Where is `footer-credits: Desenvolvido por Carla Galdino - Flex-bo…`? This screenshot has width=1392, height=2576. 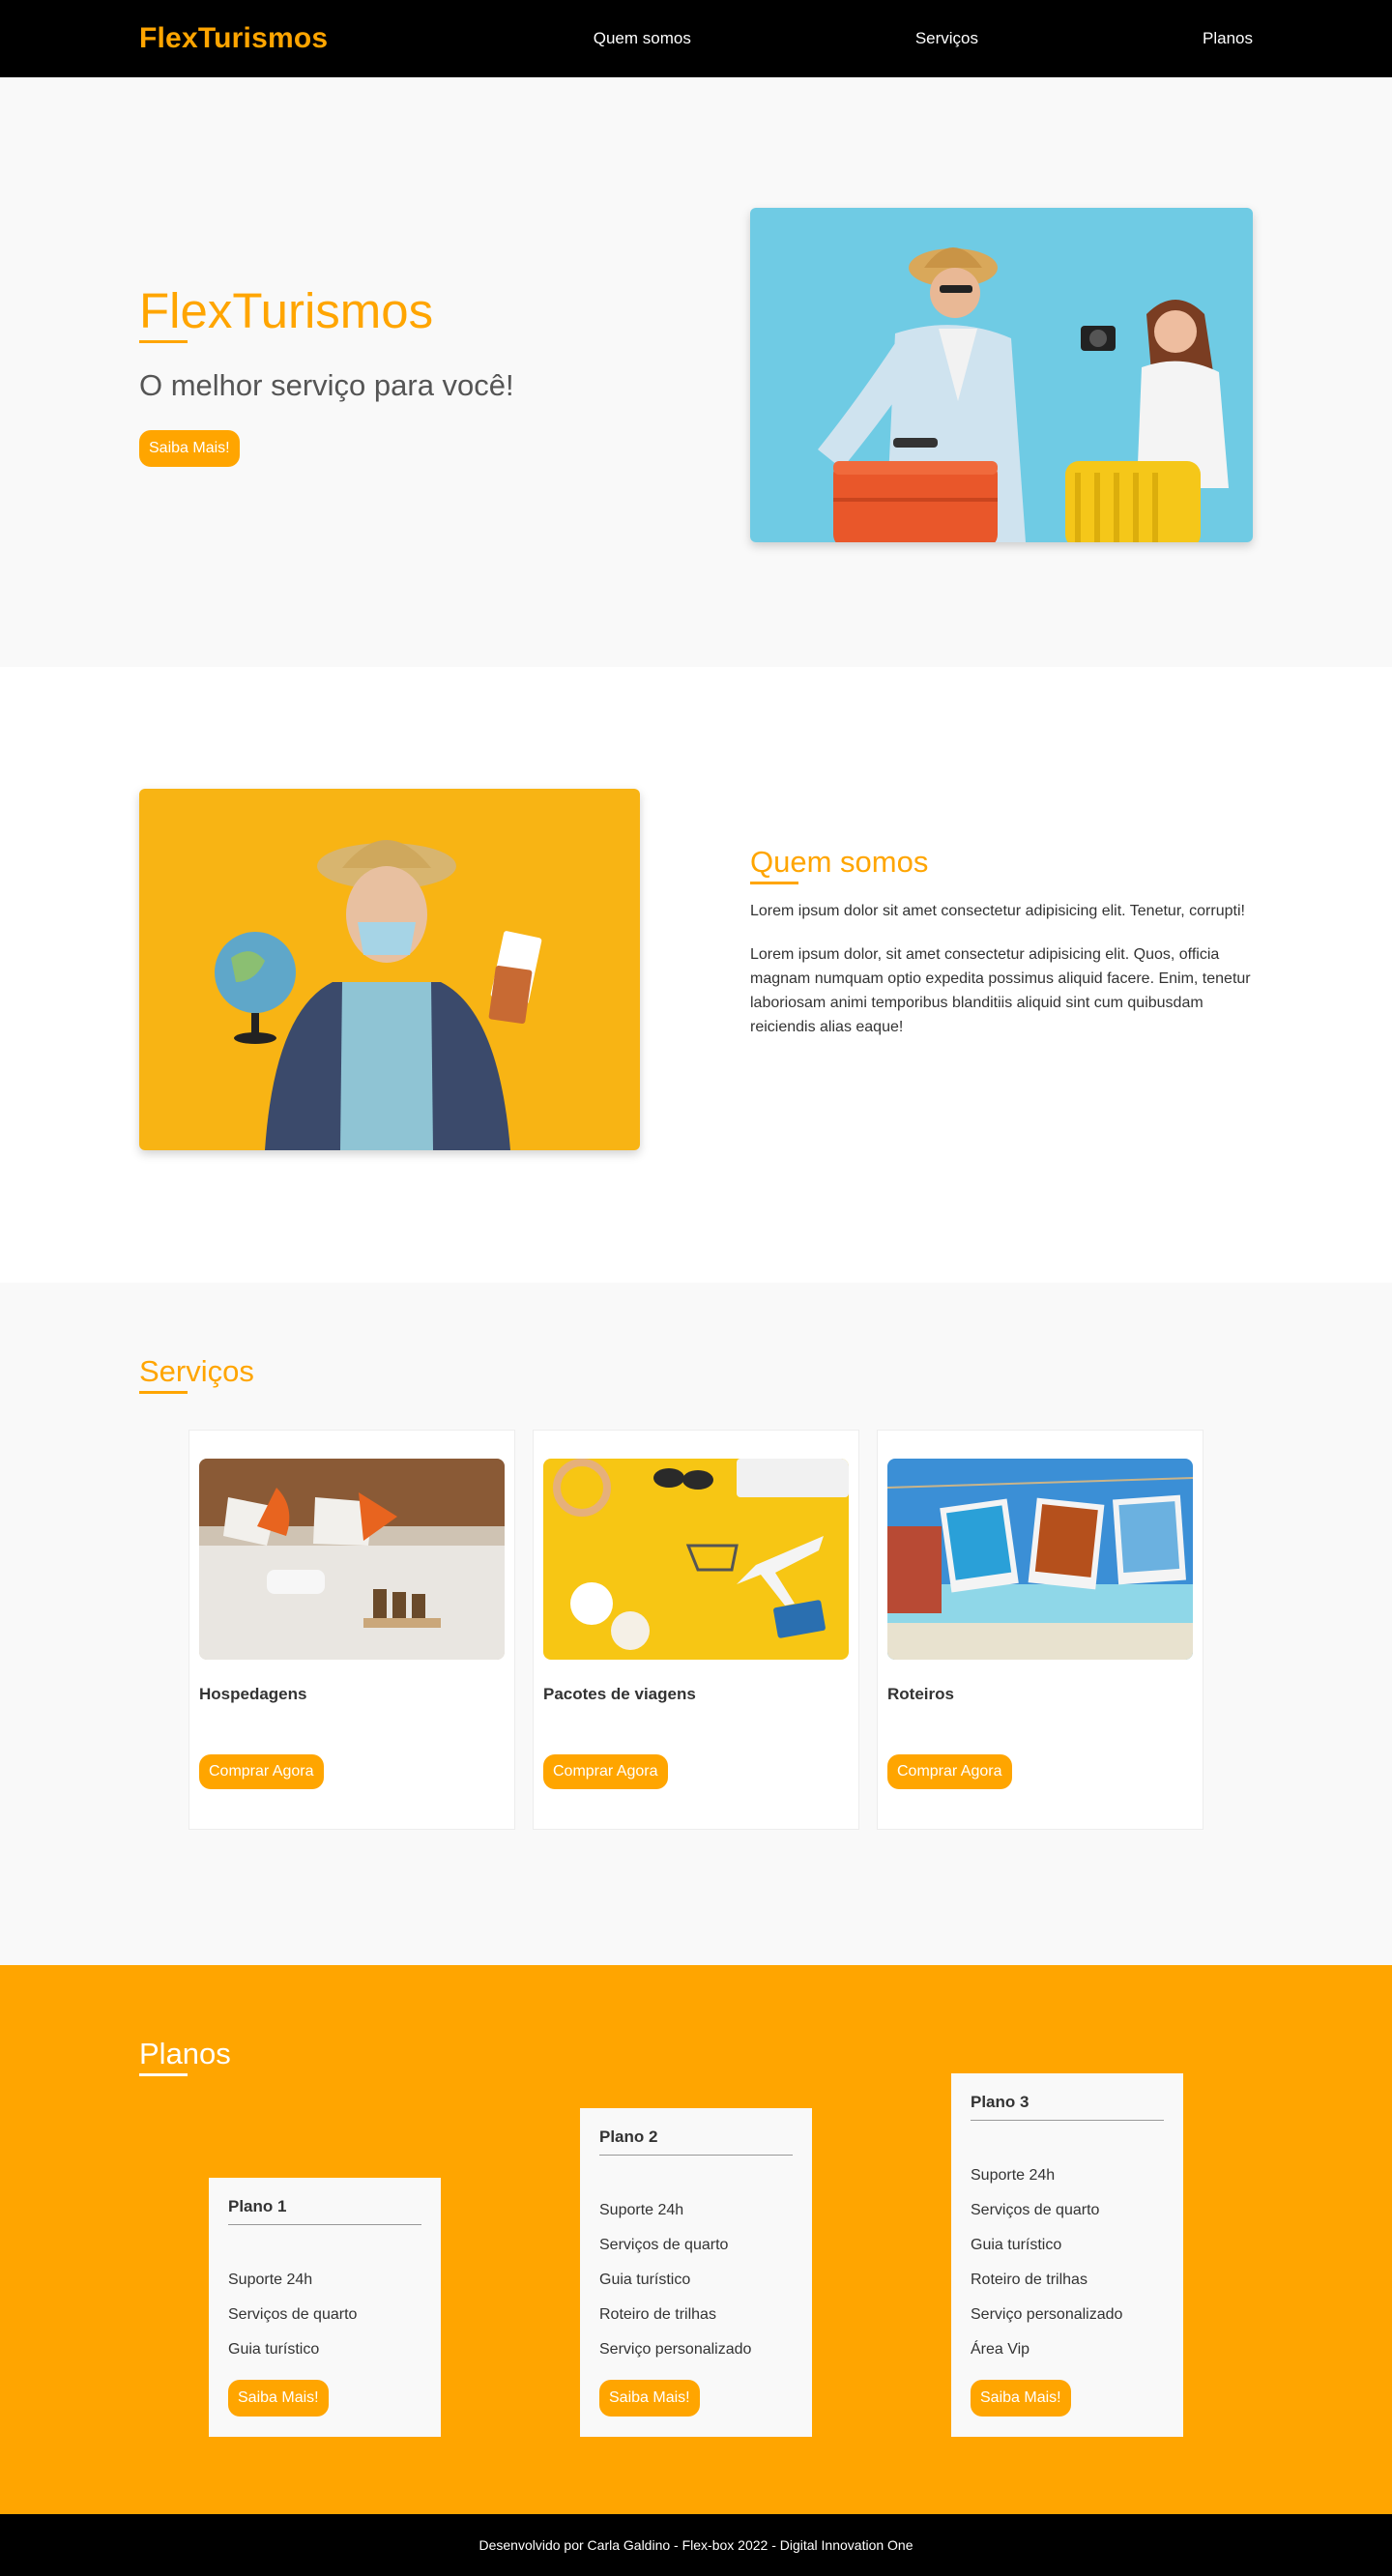
footer-credits: Desenvolvido por Carla Galdino - Flex-bo… is located at coordinates (696, 2545).